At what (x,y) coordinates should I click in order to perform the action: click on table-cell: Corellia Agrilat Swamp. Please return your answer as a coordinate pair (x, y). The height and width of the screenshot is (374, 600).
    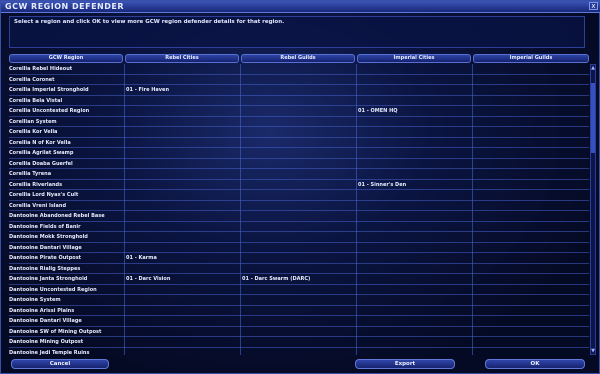
    Looking at the image, I should click on (41, 153).